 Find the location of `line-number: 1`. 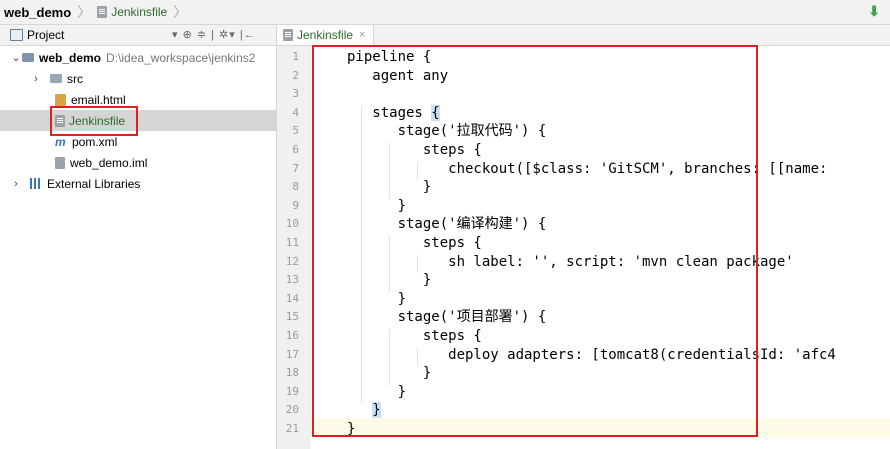

line-number: 1 is located at coordinates (295, 56).